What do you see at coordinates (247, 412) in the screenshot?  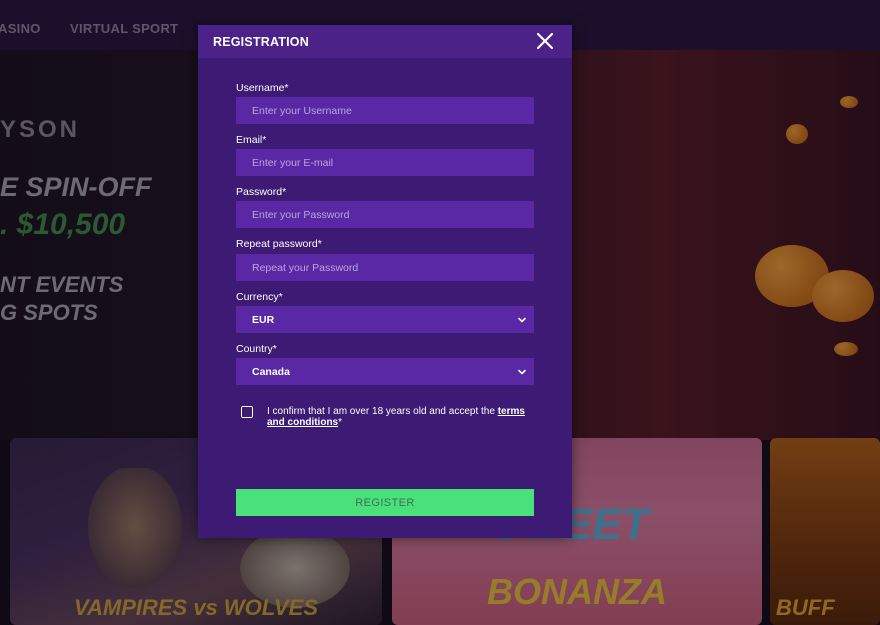 I see `age-consent-checkbox` at bounding box center [247, 412].